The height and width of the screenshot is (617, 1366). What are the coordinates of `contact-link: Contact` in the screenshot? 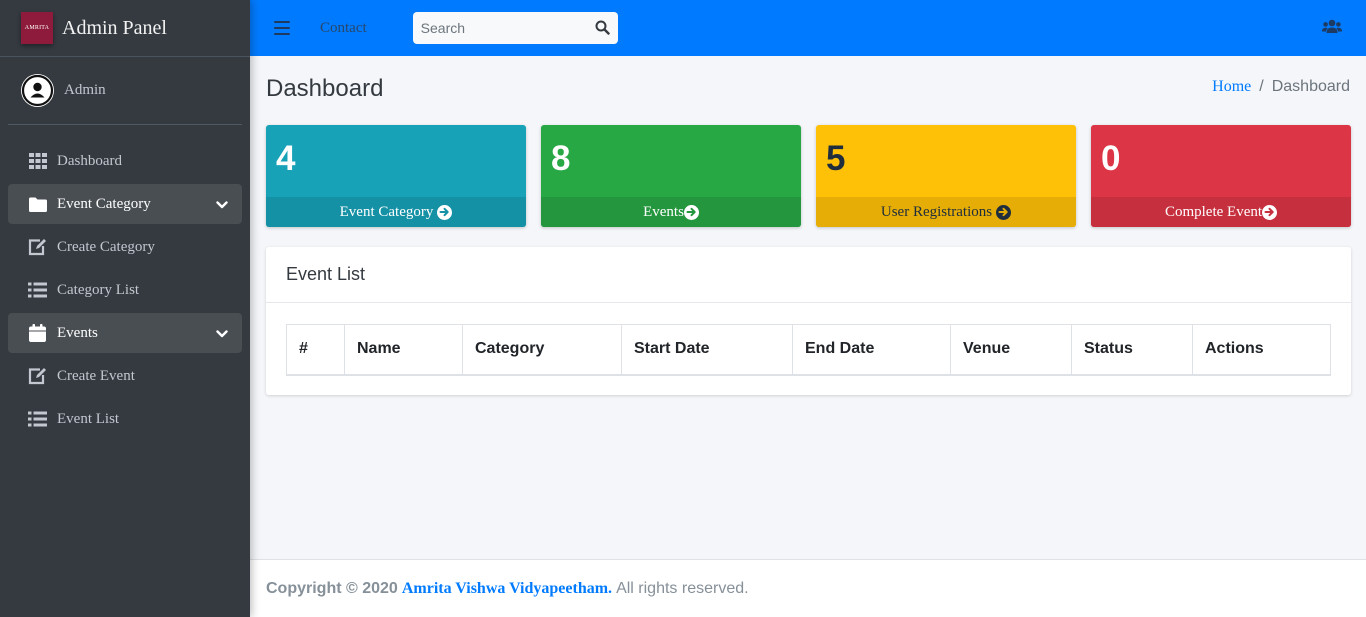 It's located at (343, 28).